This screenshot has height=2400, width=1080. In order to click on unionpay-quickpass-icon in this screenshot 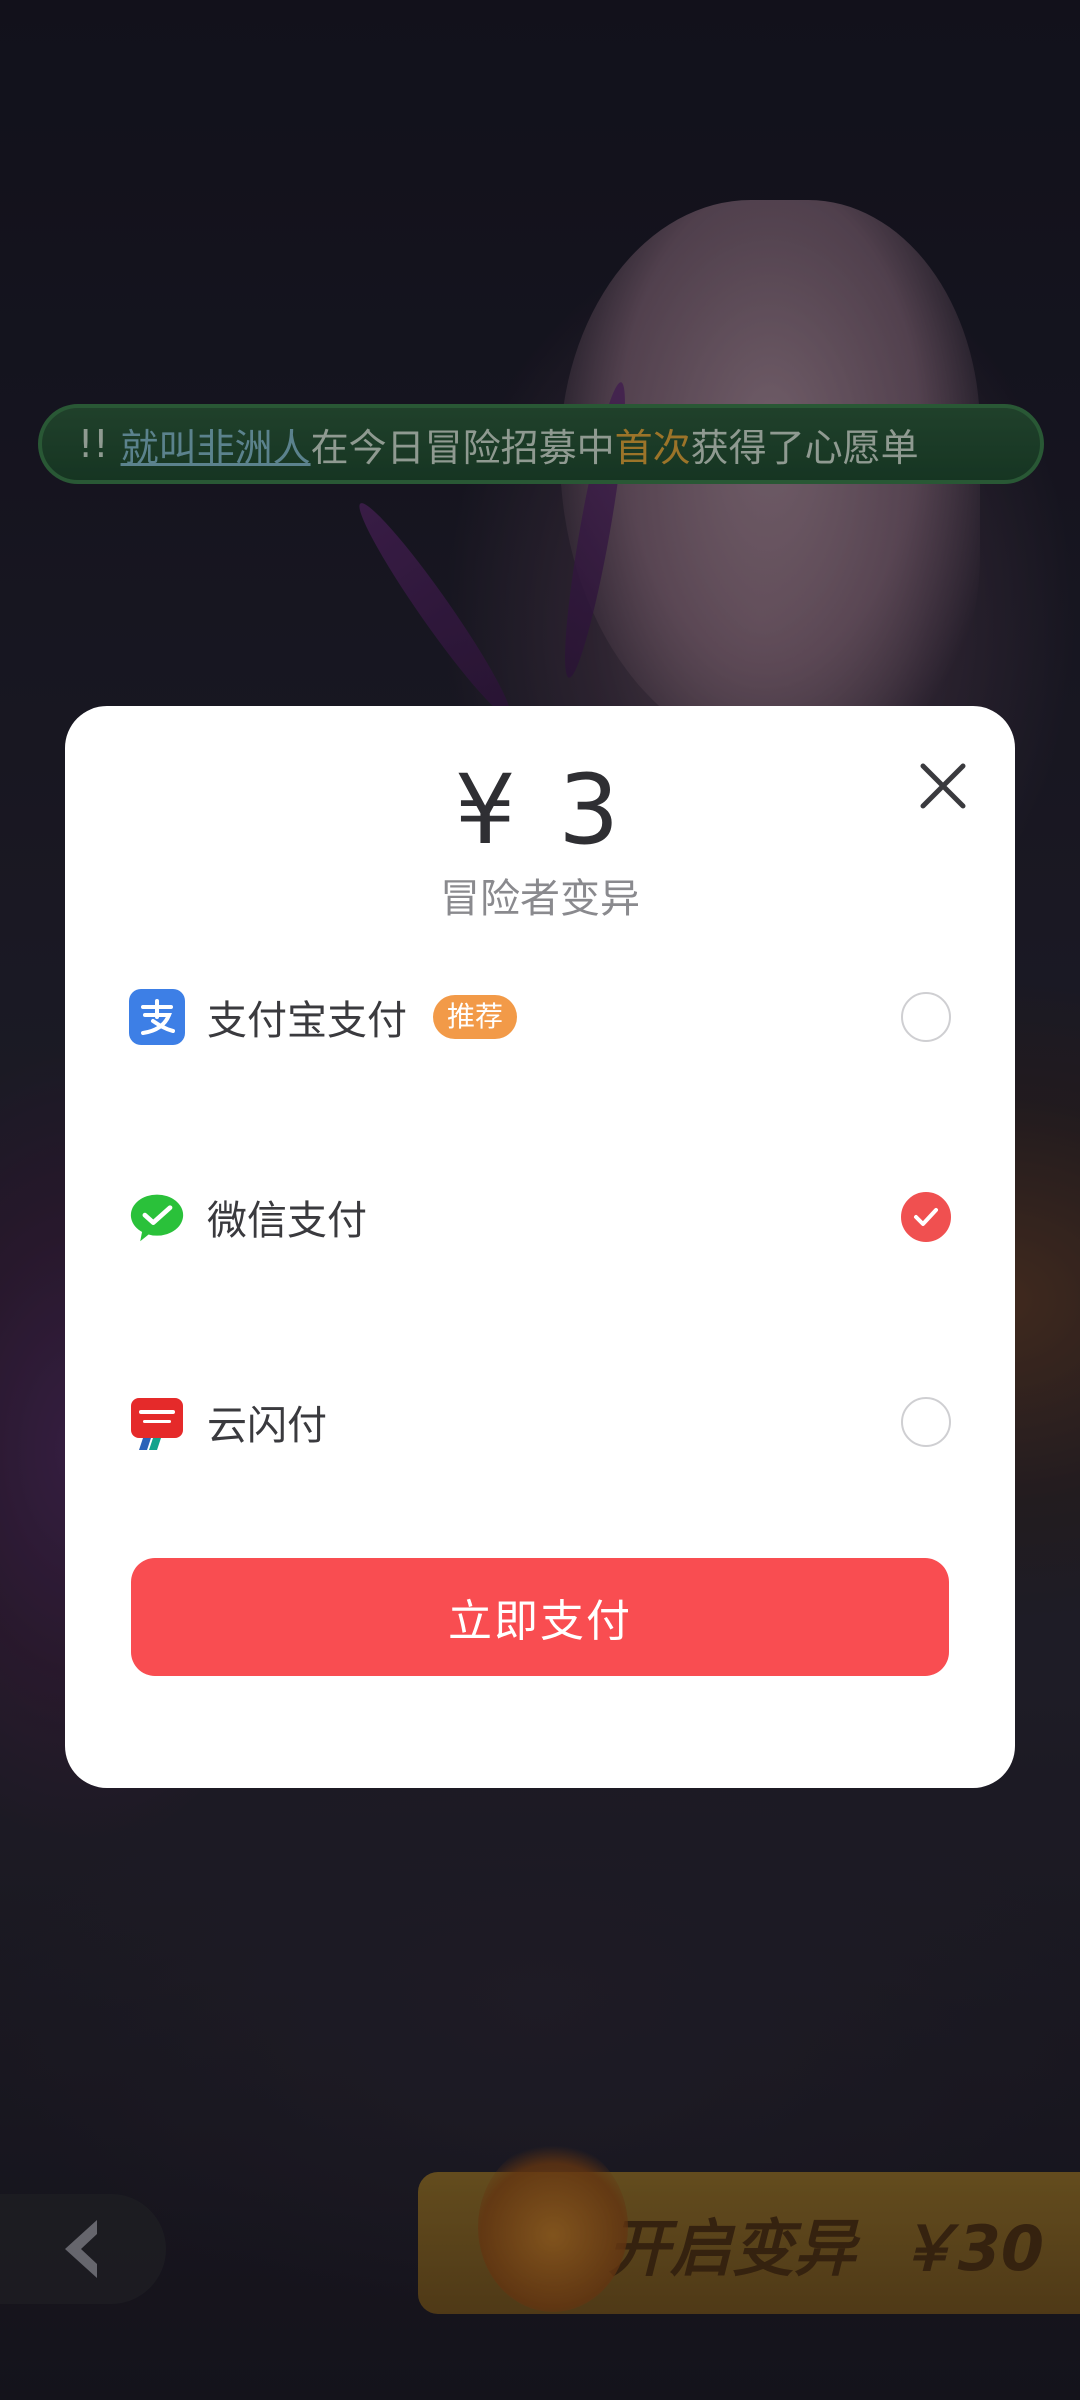, I will do `click(157, 1422)`.